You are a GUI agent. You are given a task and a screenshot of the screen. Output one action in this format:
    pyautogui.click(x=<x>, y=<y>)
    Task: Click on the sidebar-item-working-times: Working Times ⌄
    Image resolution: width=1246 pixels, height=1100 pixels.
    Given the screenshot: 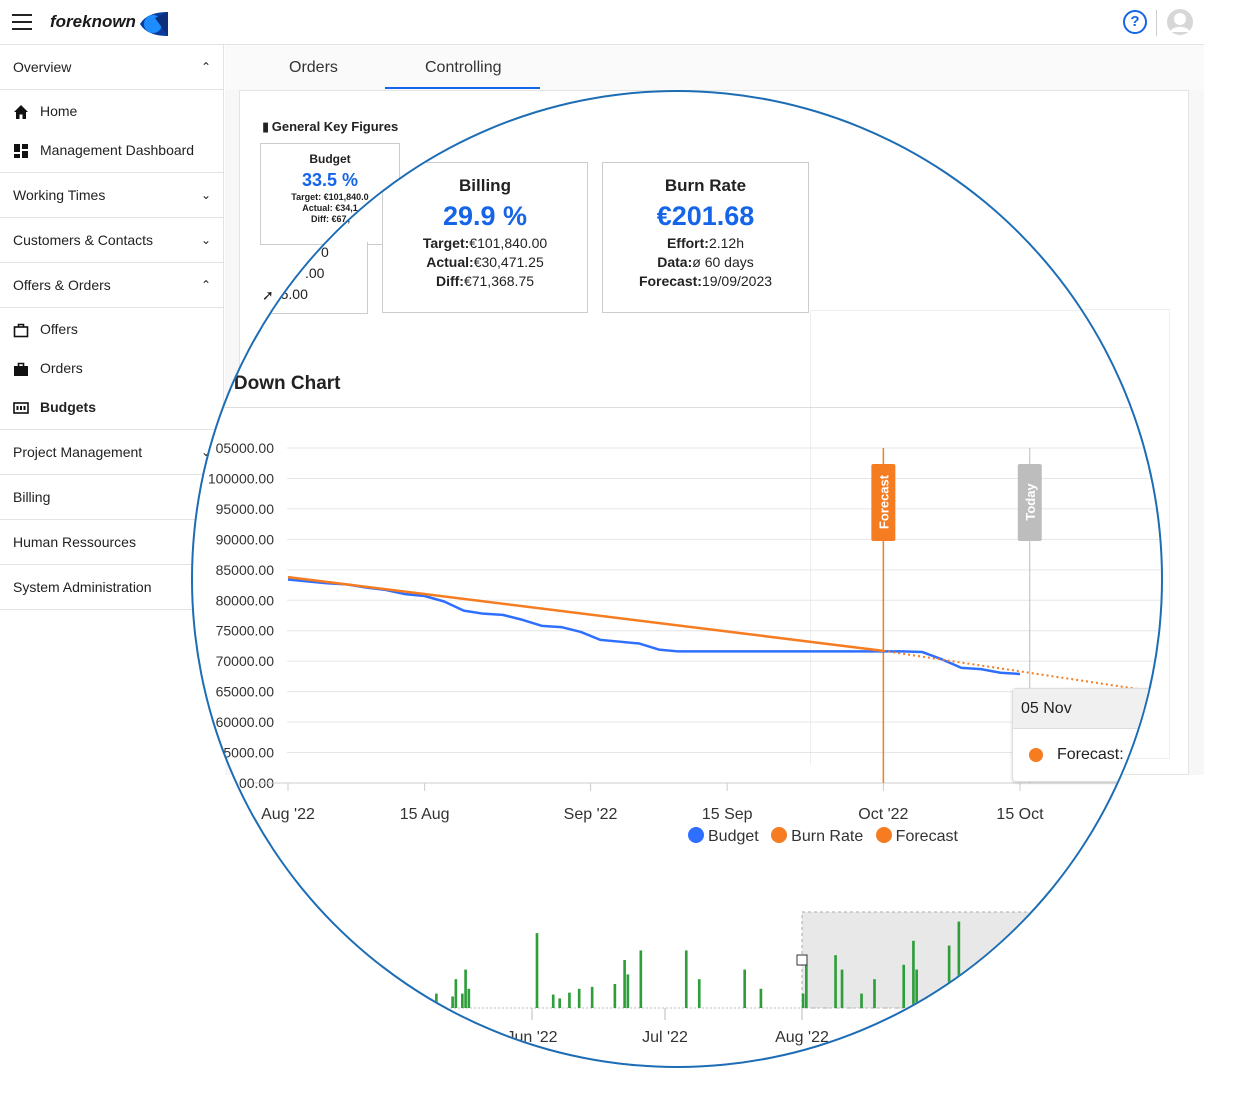 What is the action you would take?
    pyautogui.click(x=111, y=195)
    